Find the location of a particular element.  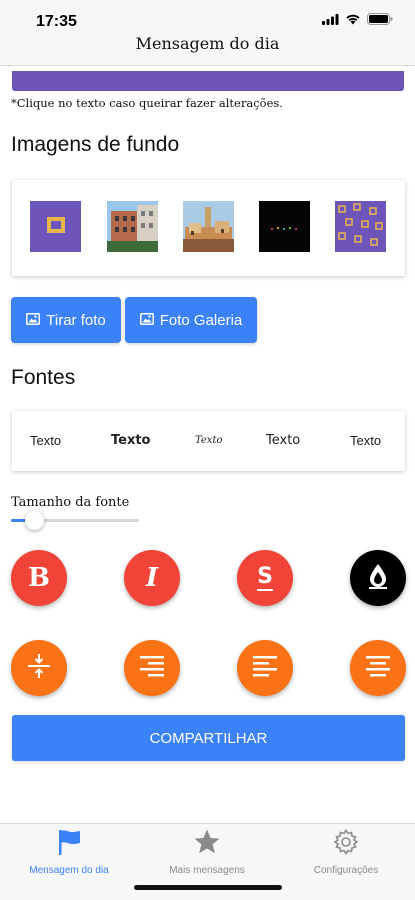

bold-button: B is located at coordinates (39, 578).